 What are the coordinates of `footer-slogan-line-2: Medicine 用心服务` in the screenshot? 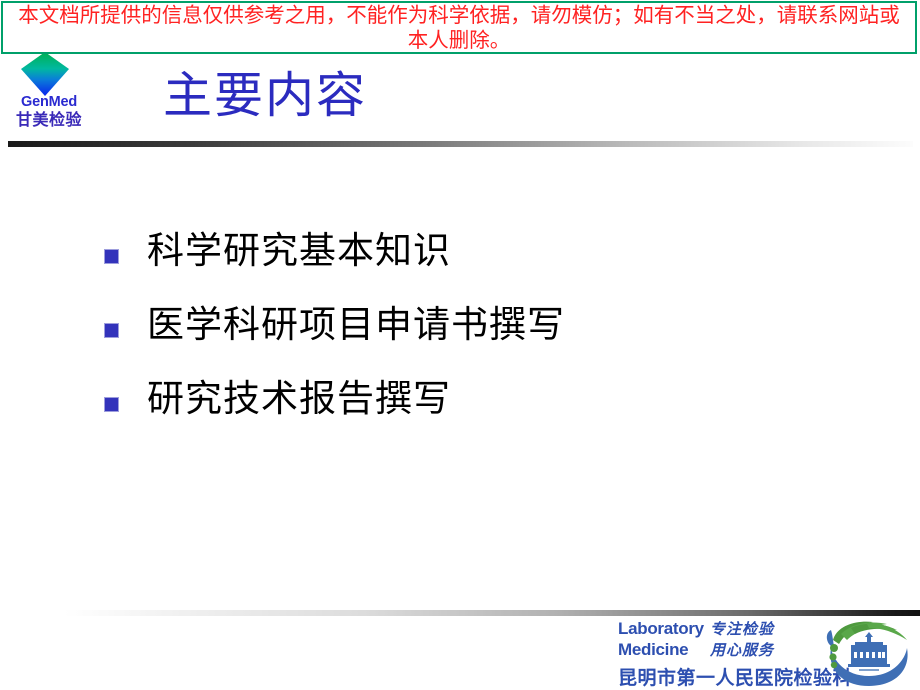 It's located at (718, 649).